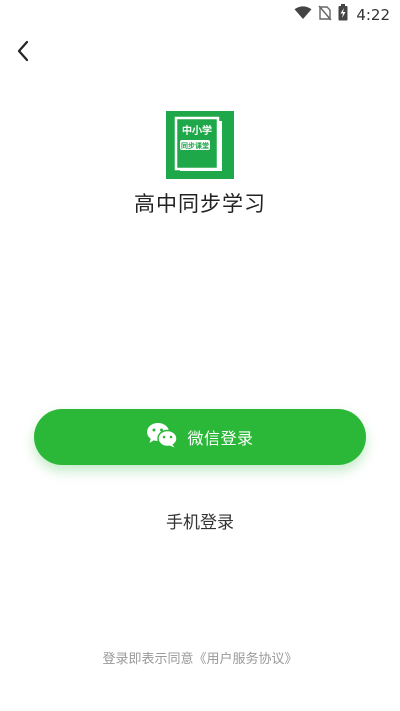 Image resolution: width=400 pixels, height=711 pixels. Describe the element at coordinates (148, 659) in the screenshot. I see `agreement-prefix: 登录即表示同意` at that location.